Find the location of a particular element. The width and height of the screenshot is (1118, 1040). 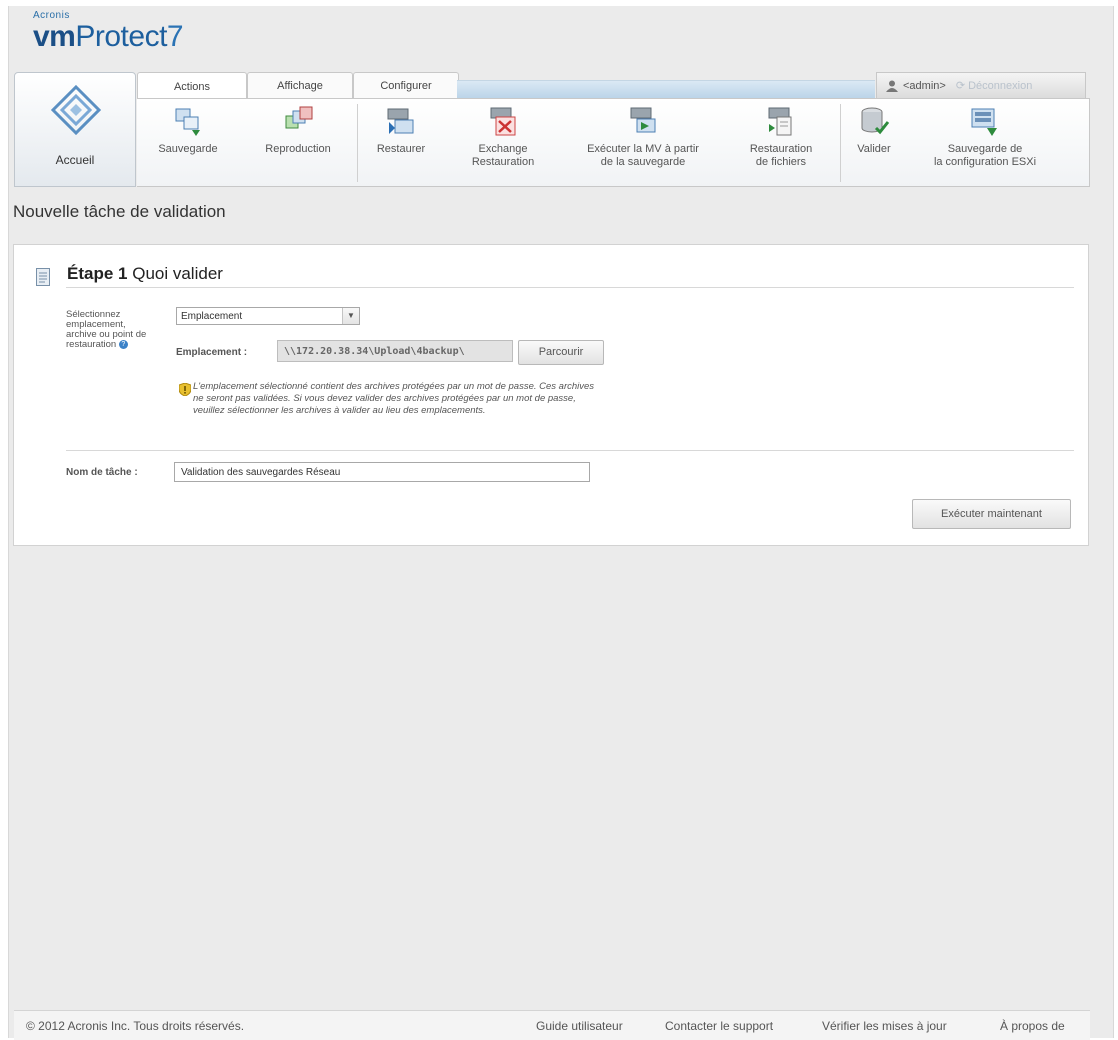

location-type-select: Emplacement ▼ is located at coordinates (268, 316).